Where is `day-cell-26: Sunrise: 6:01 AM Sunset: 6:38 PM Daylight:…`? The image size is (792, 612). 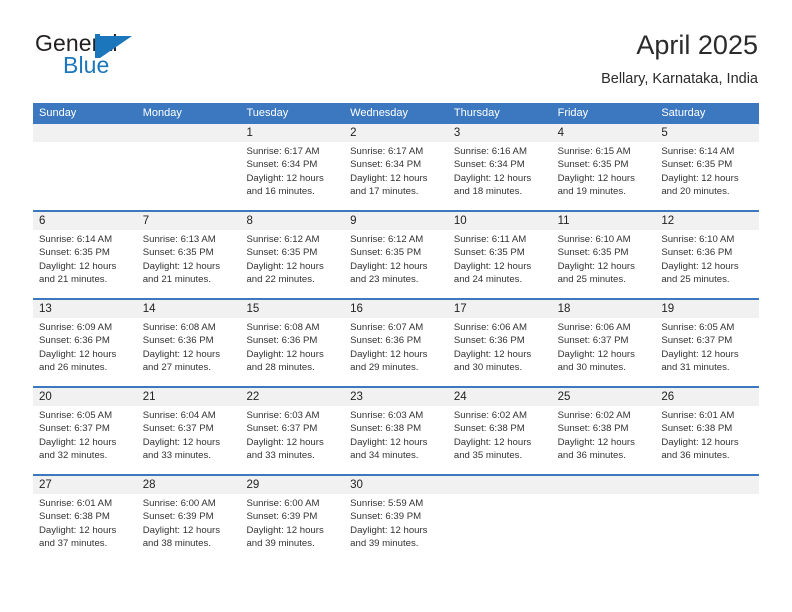
day-cell-26: Sunrise: 6:01 AM Sunset: 6:38 PM Daylight:… is located at coordinates (707, 440).